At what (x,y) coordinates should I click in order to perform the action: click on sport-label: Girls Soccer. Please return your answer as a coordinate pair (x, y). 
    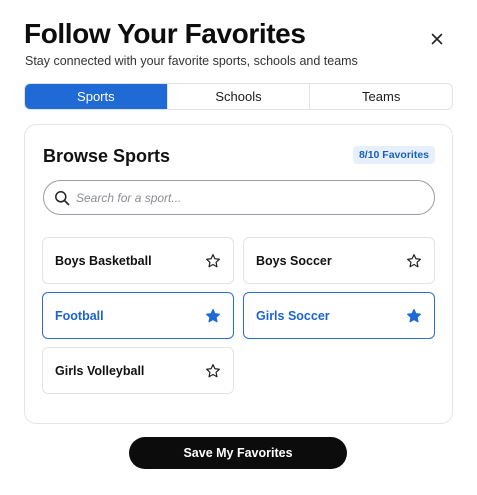
    Looking at the image, I should click on (293, 315).